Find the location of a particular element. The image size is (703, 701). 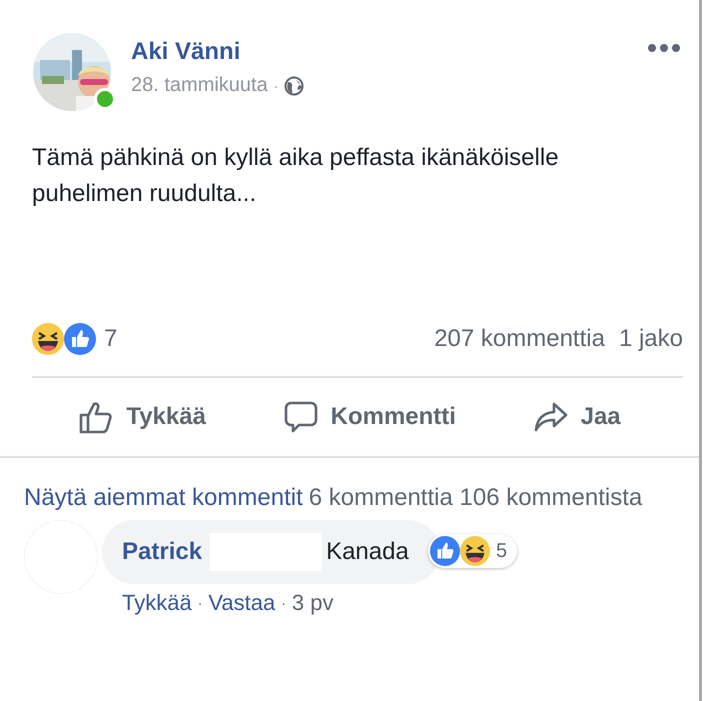

author-name: Aki Vänni is located at coordinates (185, 52).